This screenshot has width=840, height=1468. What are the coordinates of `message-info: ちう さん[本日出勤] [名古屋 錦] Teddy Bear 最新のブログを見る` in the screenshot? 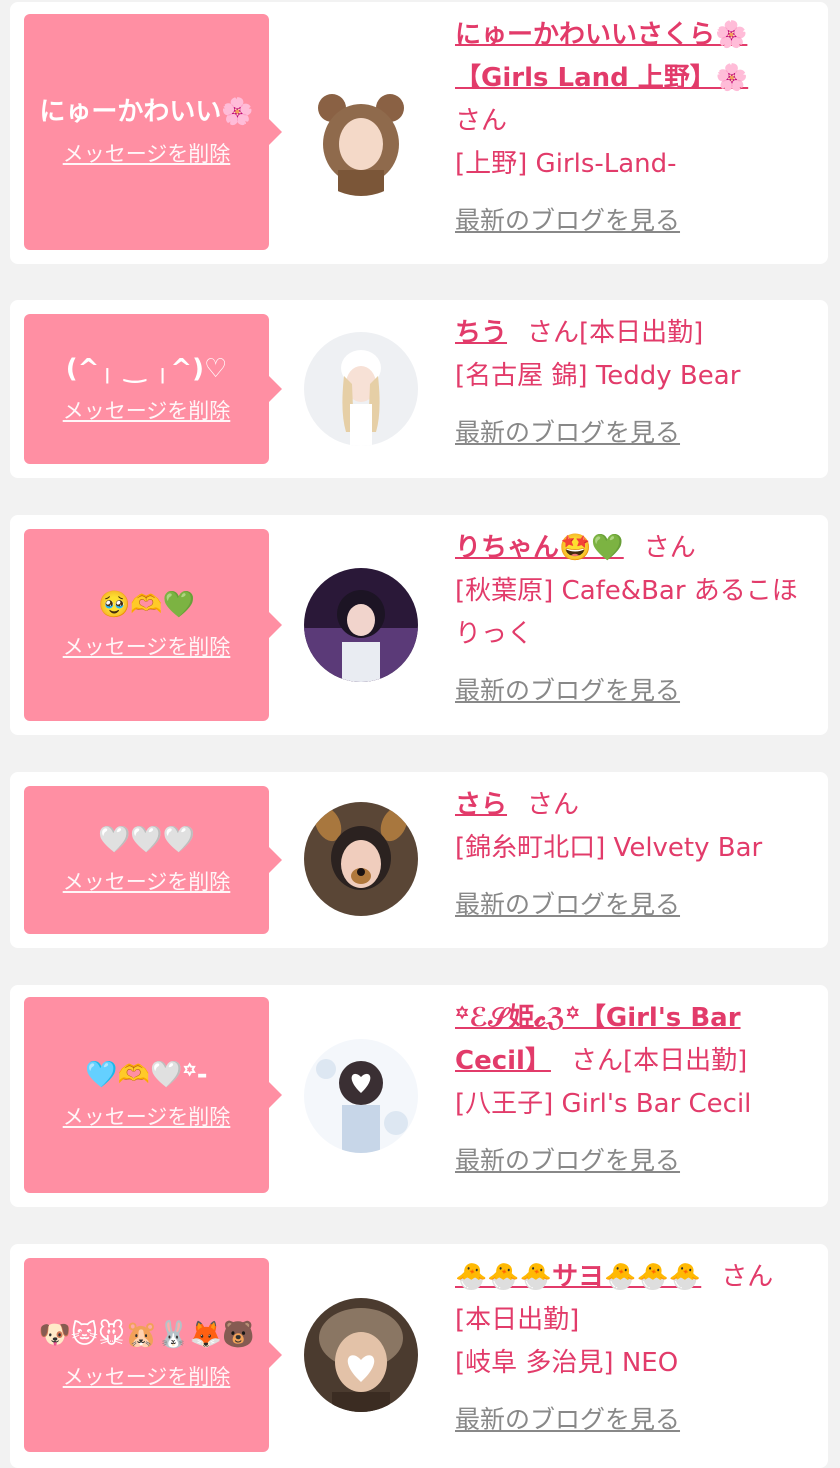 It's located at (628, 382).